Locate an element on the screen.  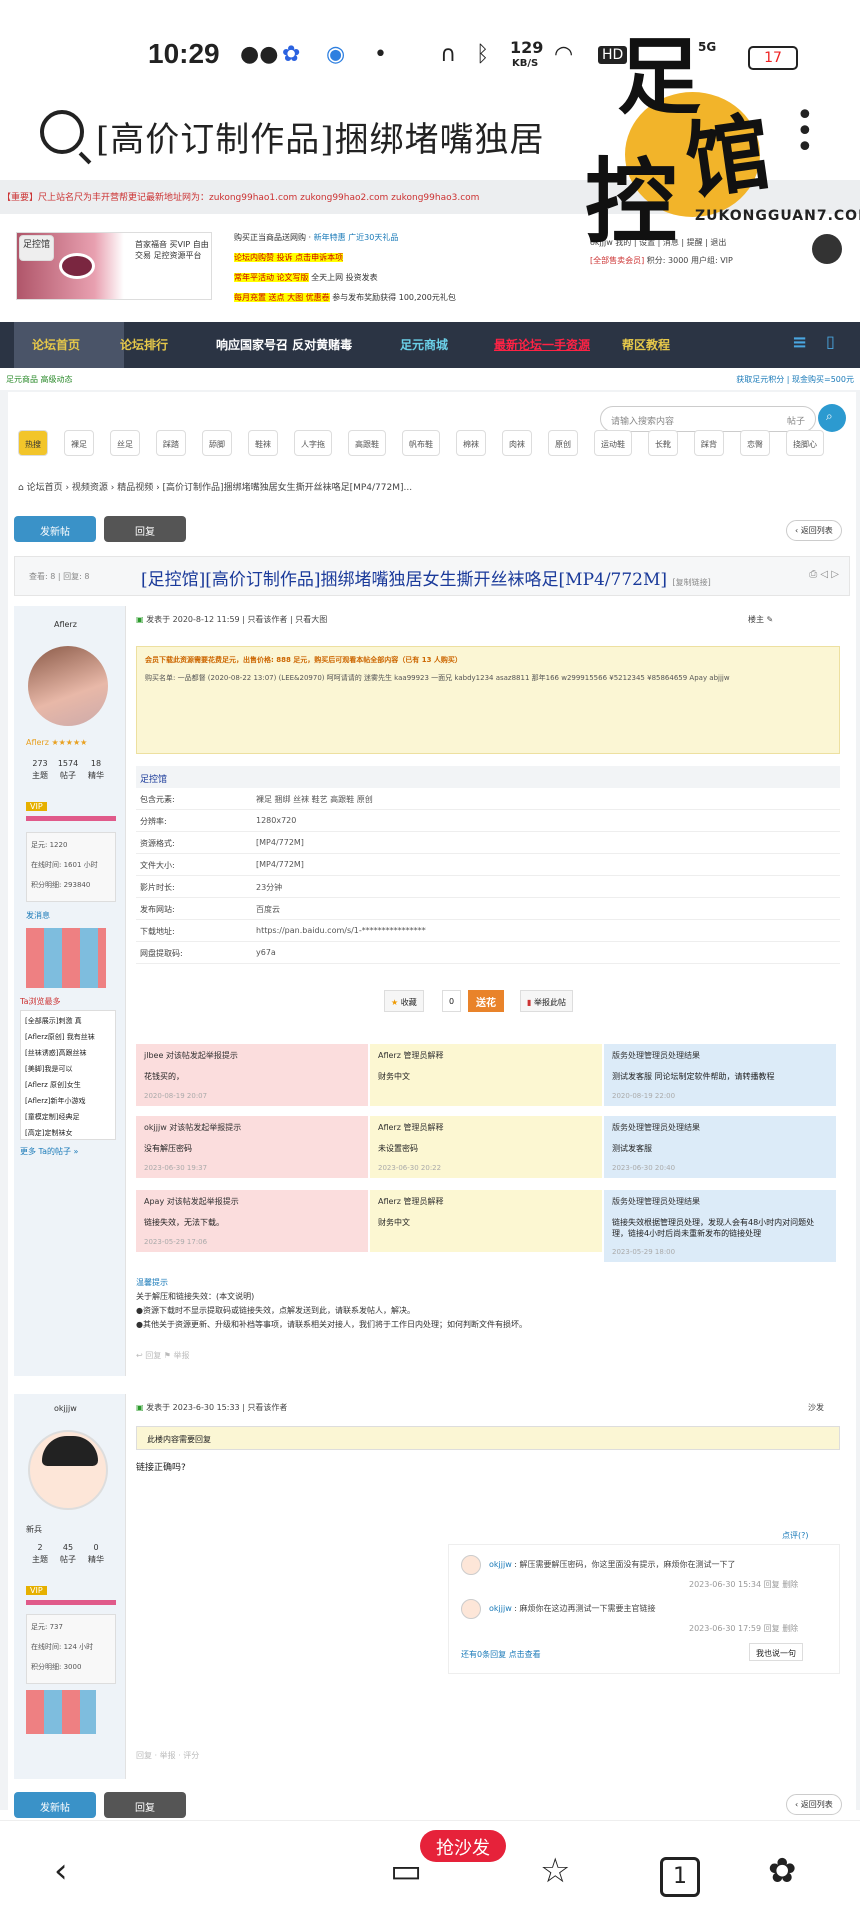
reply-button: 回复 is located at coordinates (145, 529).